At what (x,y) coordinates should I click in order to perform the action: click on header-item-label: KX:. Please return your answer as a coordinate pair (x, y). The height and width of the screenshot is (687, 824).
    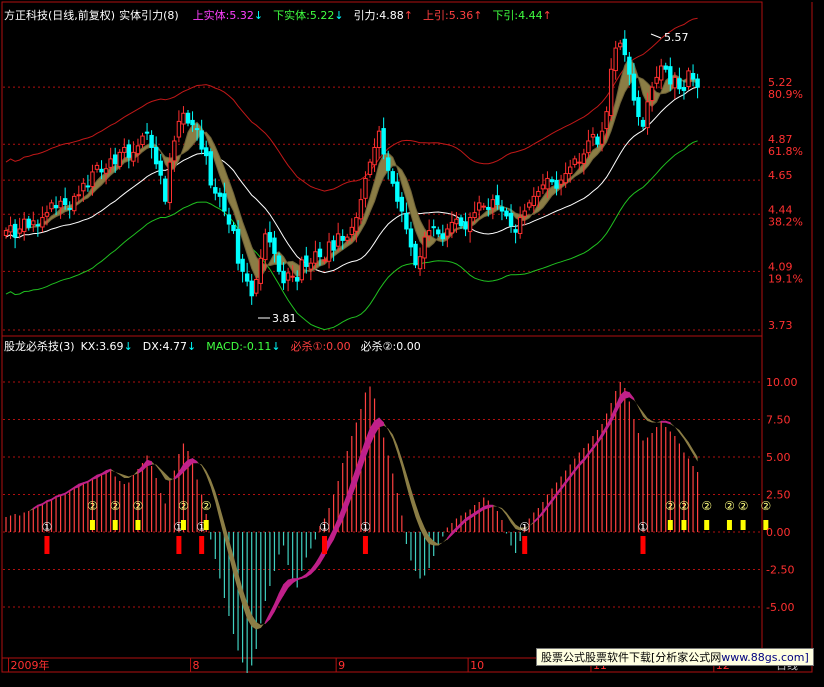
    Looking at the image, I should click on (90, 346).